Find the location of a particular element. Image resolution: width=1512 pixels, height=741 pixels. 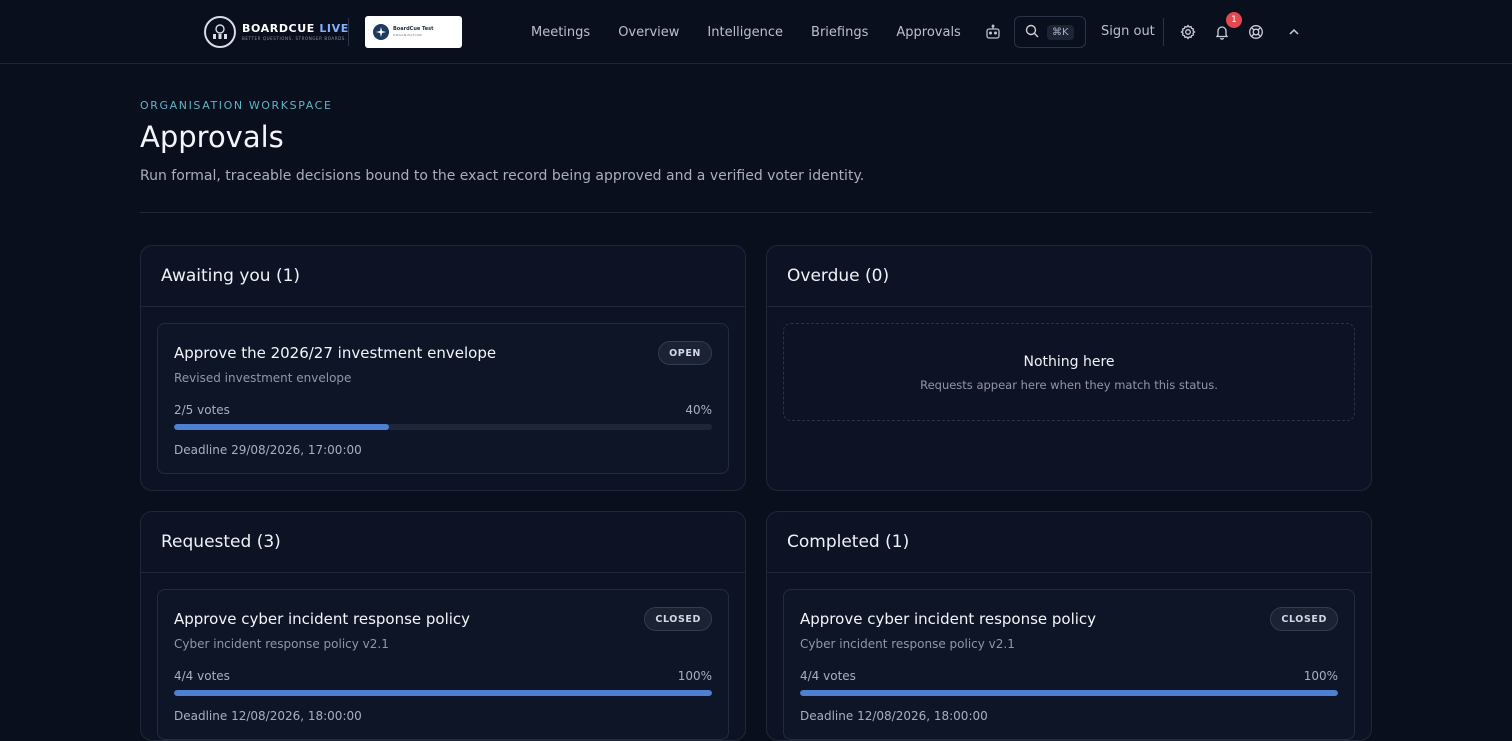

nav-overview: Overview is located at coordinates (648, 32).